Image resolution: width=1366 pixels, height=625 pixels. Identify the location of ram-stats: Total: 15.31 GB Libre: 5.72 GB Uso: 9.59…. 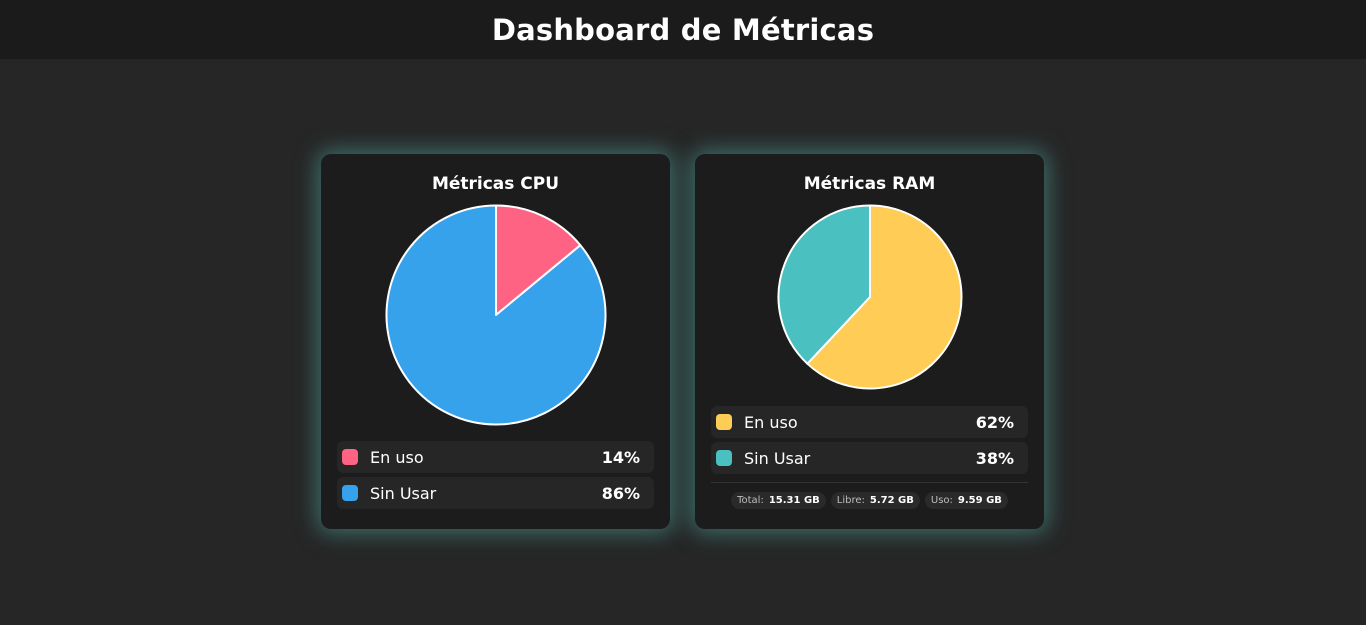
(869, 500).